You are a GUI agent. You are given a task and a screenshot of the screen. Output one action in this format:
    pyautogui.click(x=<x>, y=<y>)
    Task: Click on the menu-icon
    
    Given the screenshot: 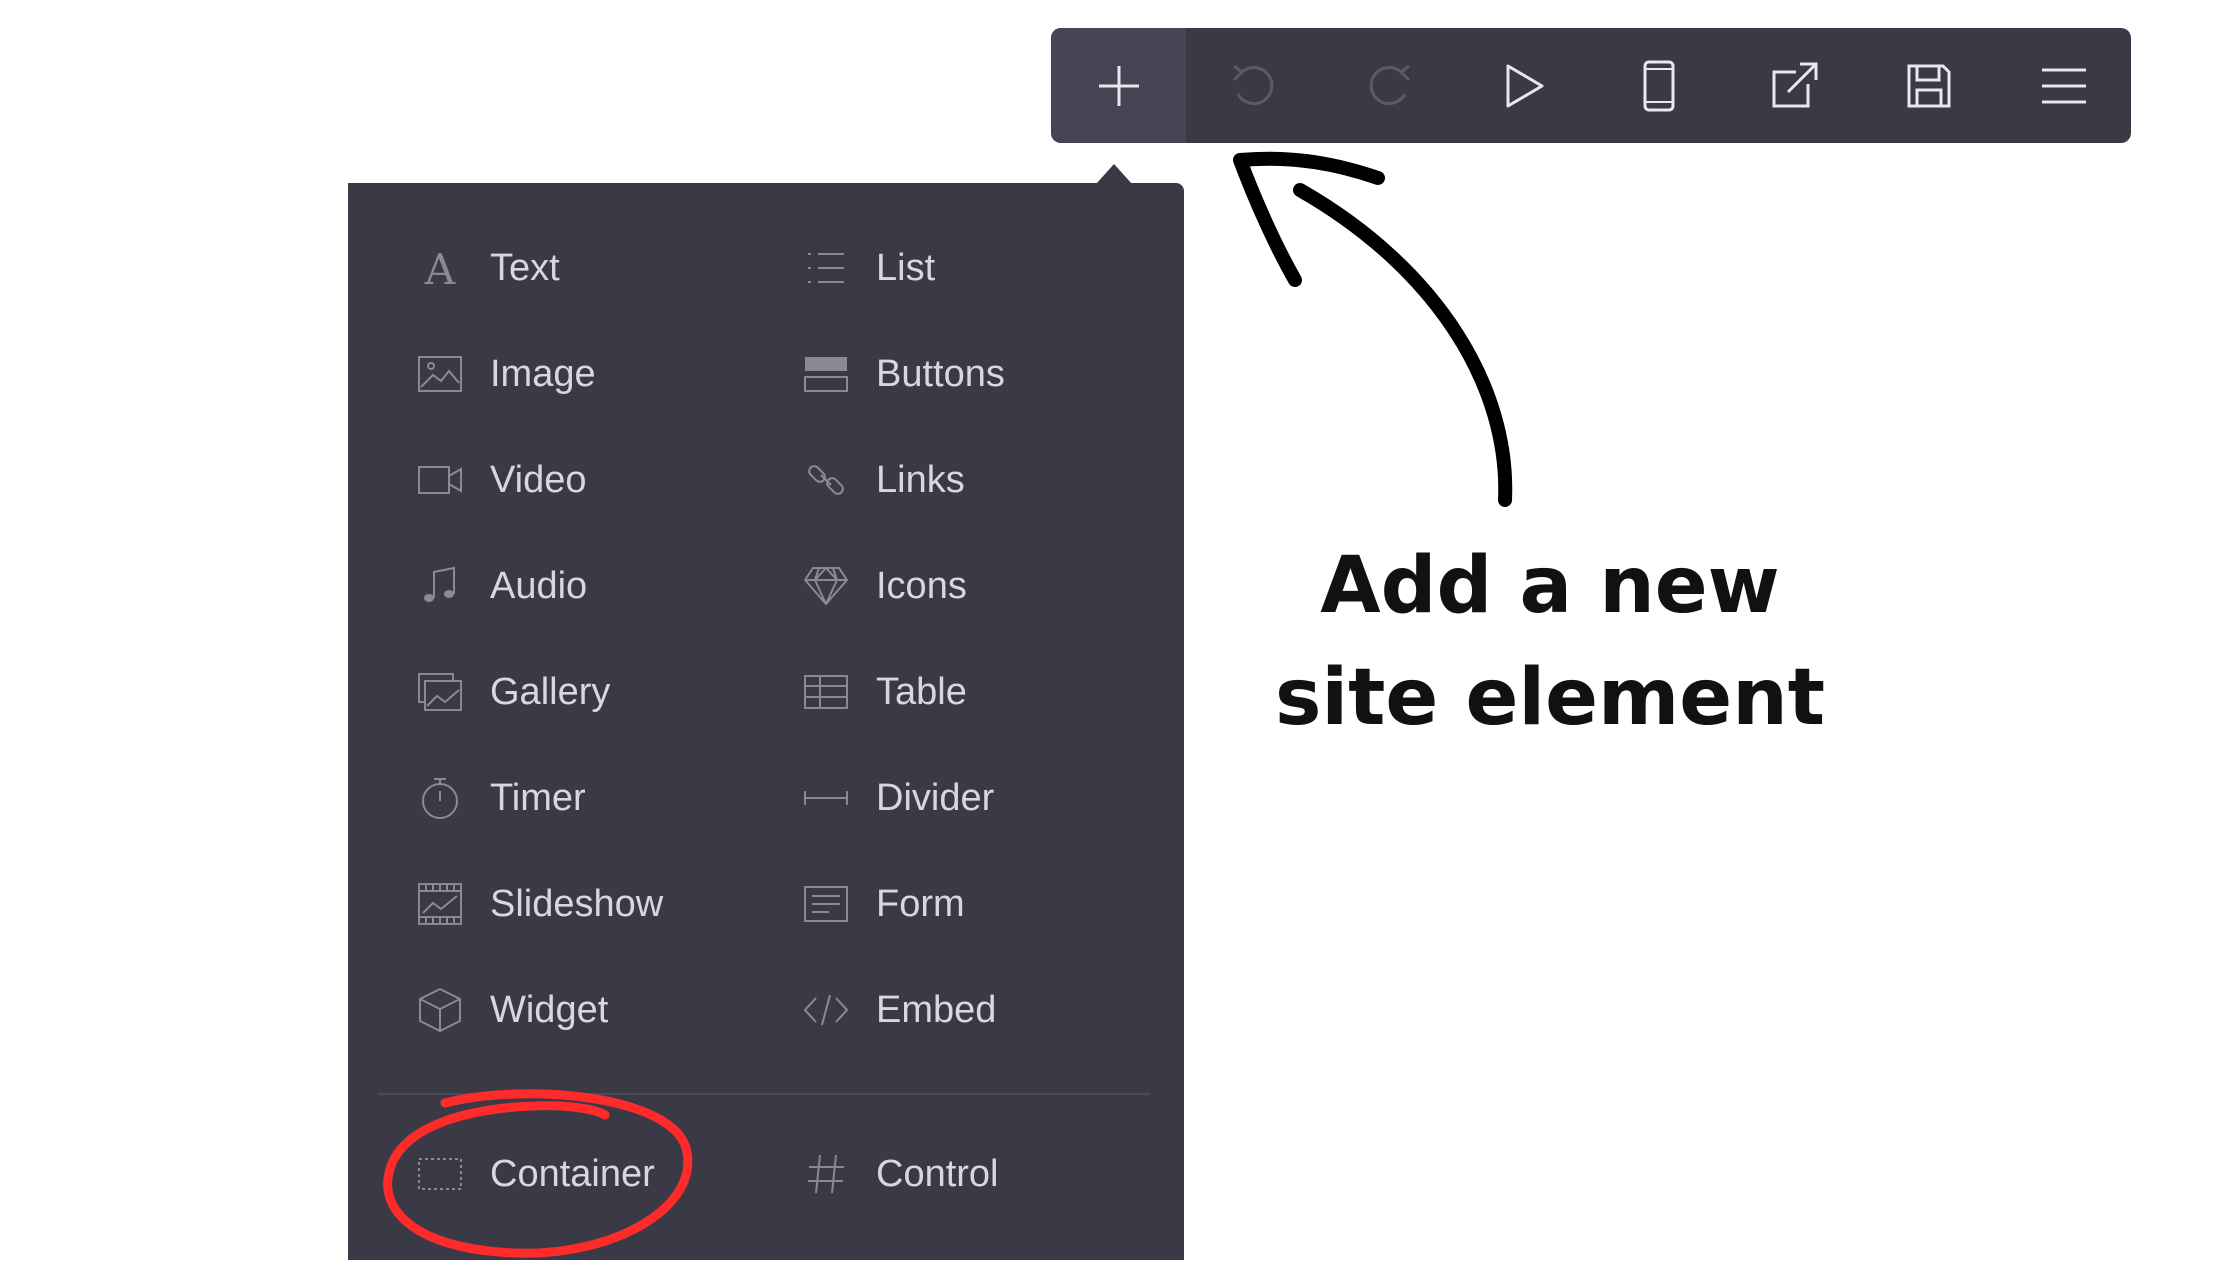 What is the action you would take?
    pyautogui.click(x=2063, y=85)
    